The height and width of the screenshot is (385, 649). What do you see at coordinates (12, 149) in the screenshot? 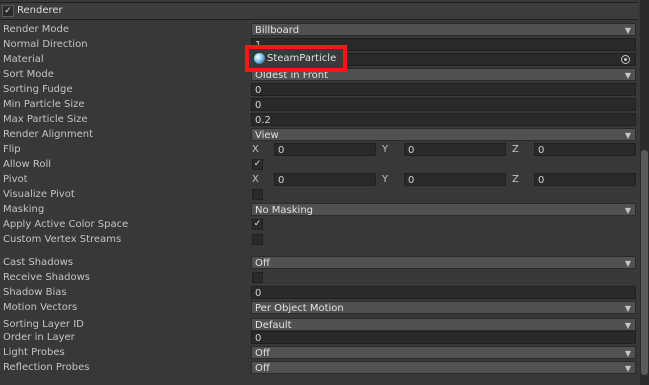
I see `flip-label: Flip` at bounding box center [12, 149].